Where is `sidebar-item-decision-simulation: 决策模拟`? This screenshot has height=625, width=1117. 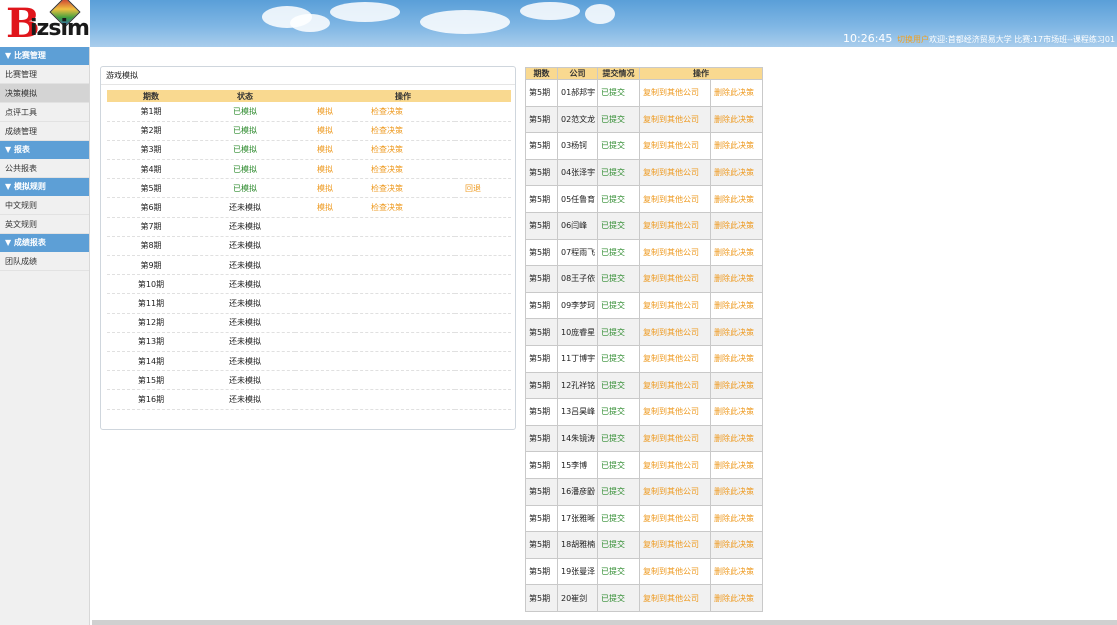 sidebar-item-decision-simulation: 决策模拟 is located at coordinates (44, 93).